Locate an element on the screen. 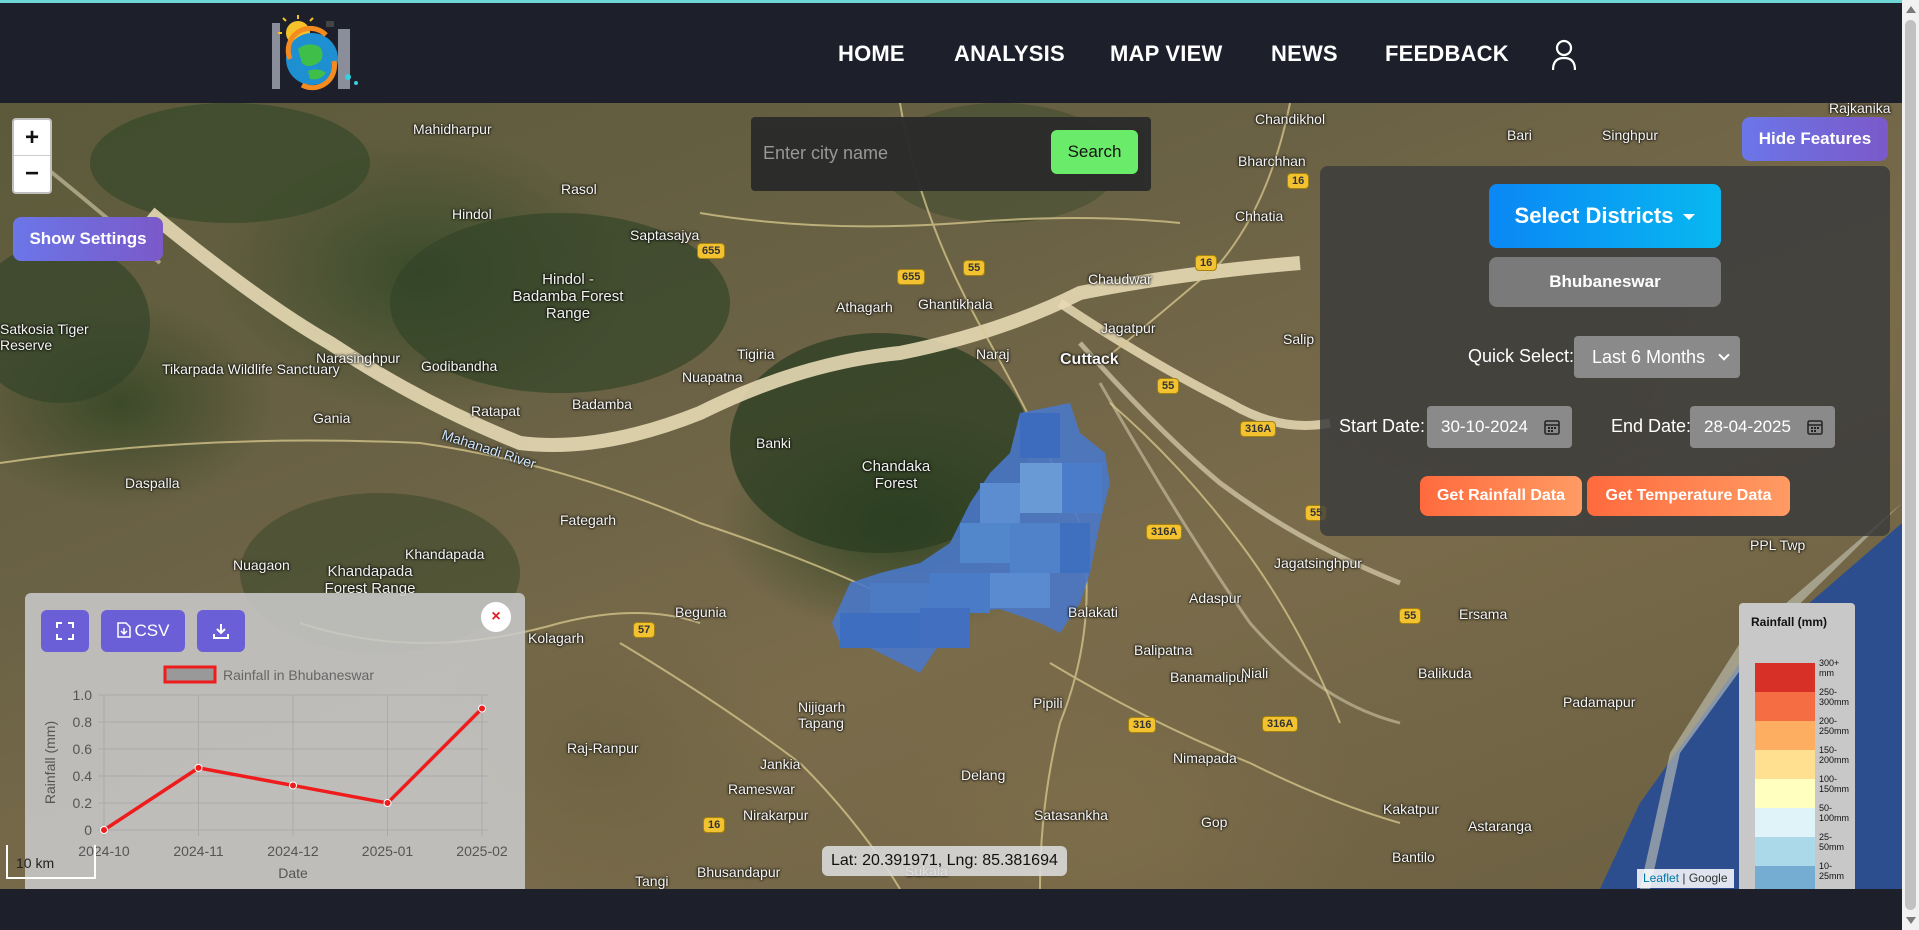  place-label: Bantilo is located at coordinates (1413, 857).